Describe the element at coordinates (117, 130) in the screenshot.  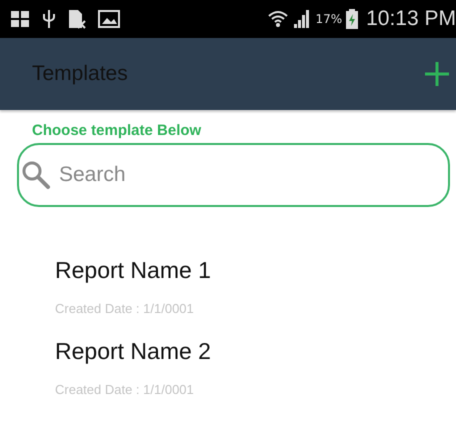
I see `prompt-label: Choose template Below` at that location.